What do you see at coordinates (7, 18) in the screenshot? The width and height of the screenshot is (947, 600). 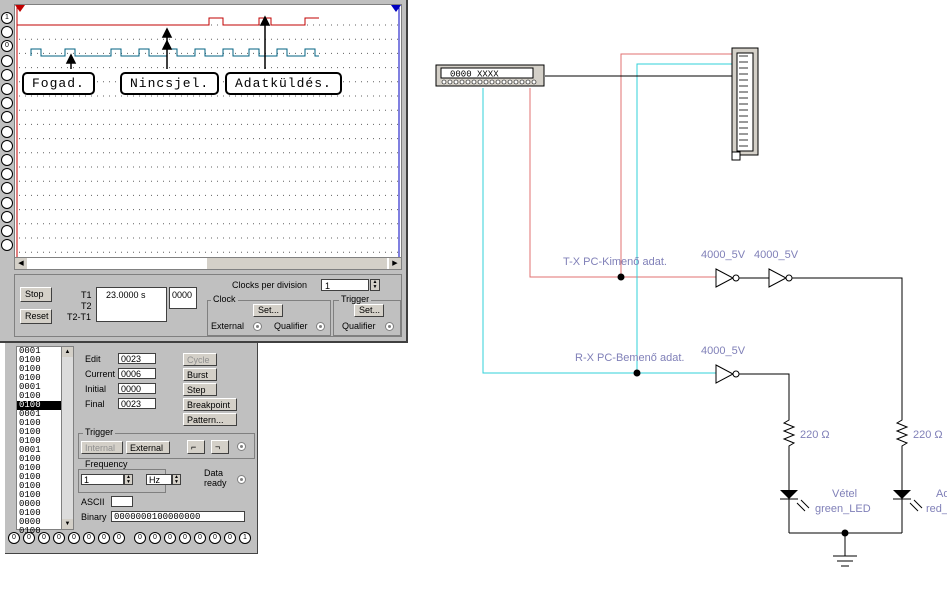 I see `input-terminal: 1` at bounding box center [7, 18].